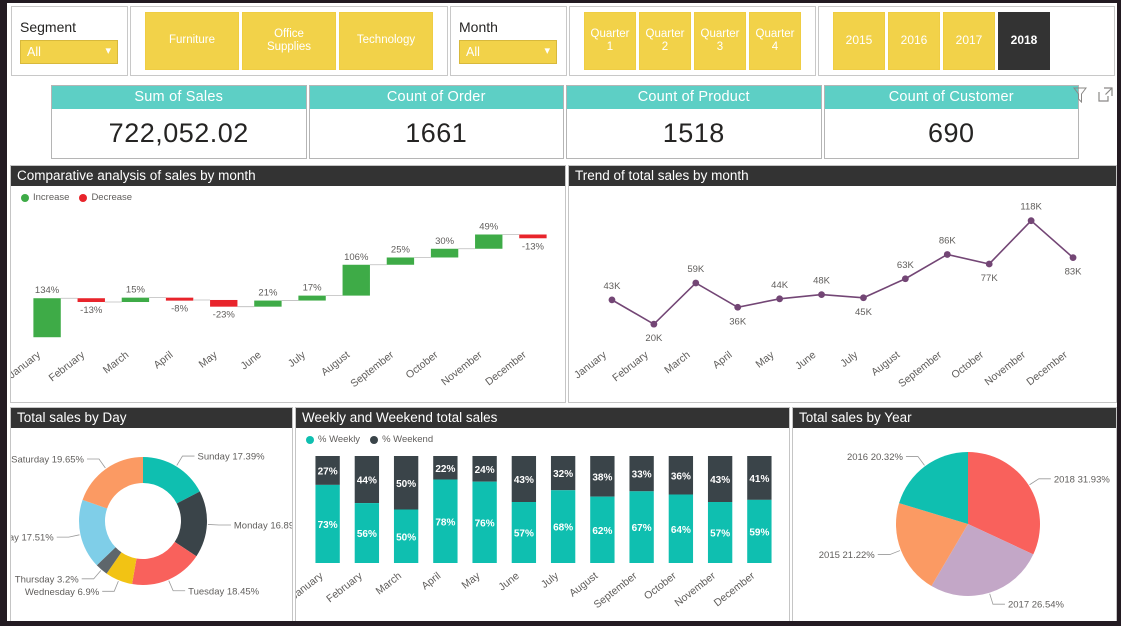 Image resolution: width=1121 pixels, height=626 pixels. Describe the element at coordinates (759, 532) in the screenshot. I see `chart-label: 59%` at that location.